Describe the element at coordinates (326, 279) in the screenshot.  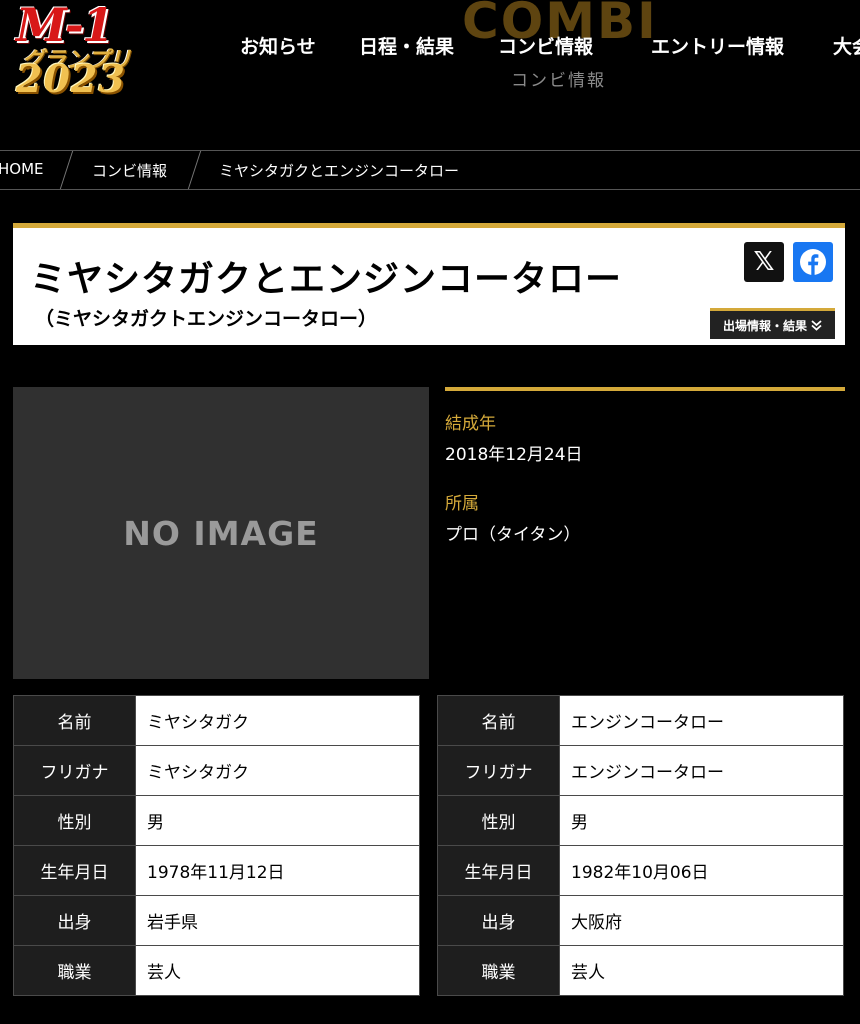
I see `combi-name: ミヤシタガクとエンジンコータロー` at that location.